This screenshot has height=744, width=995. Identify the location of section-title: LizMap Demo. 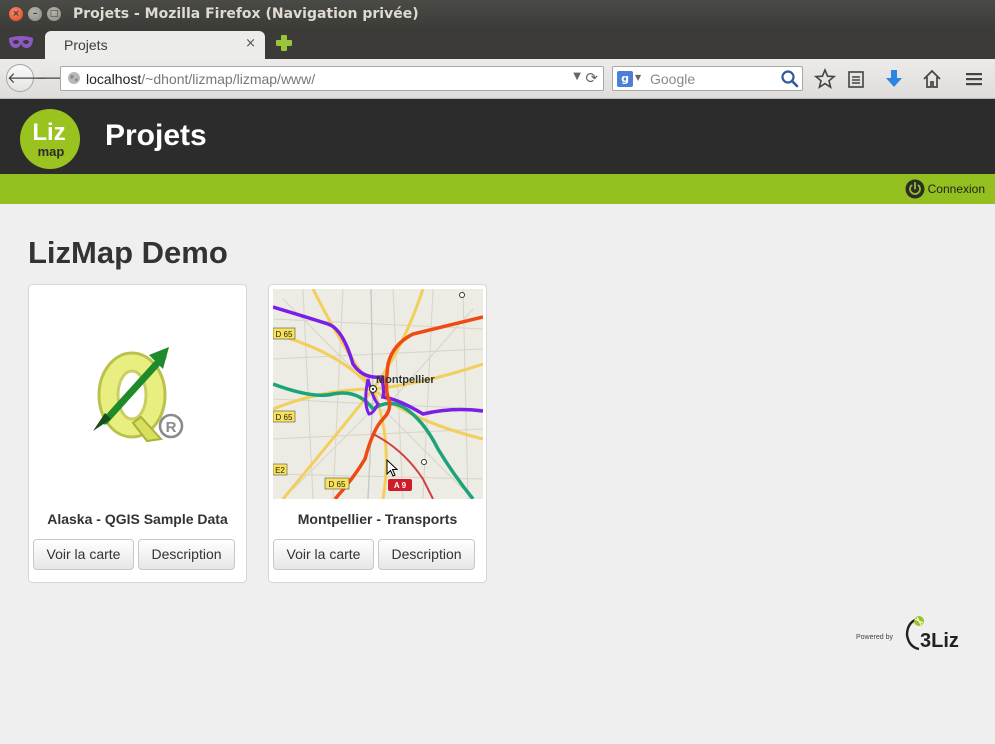
(128, 252).